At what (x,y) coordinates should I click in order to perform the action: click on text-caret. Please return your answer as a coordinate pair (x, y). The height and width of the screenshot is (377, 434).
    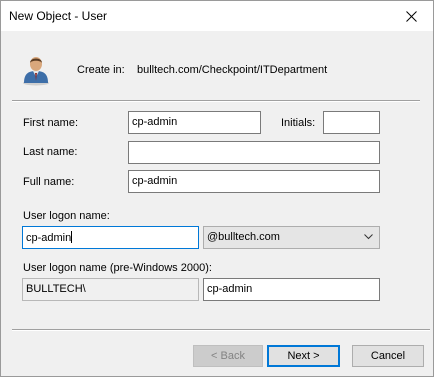
    Looking at the image, I should click on (72, 237).